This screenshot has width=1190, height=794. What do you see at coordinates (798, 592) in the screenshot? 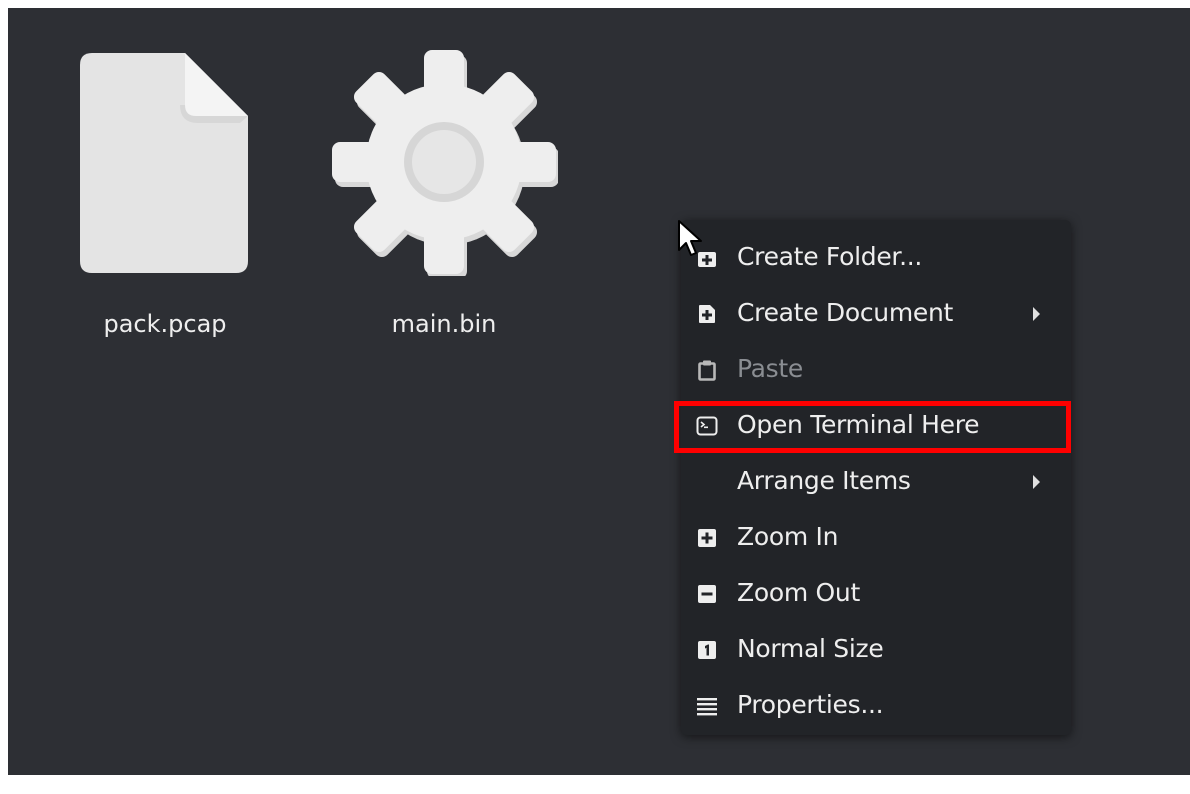
I see `menu-item-label: Zoom Out` at bounding box center [798, 592].